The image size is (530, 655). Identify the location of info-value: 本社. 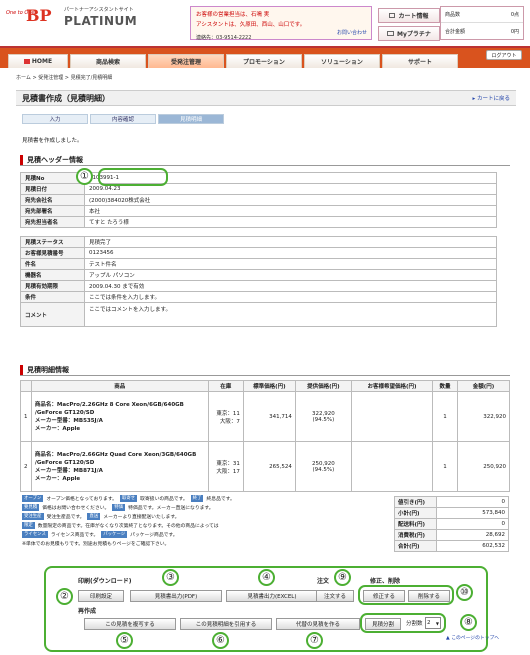
(290, 211).